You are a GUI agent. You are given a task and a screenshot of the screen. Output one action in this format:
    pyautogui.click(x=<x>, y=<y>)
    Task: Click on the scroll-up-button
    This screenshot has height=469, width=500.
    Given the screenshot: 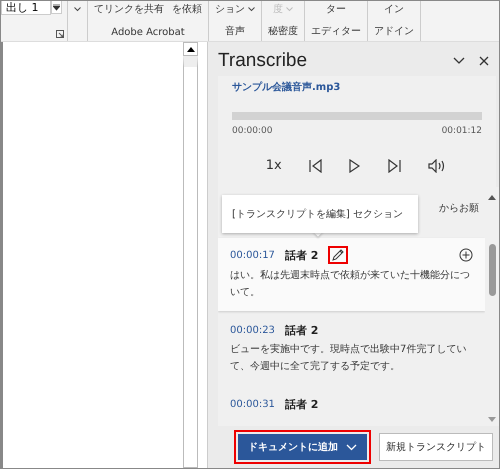 What is the action you would take?
    pyautogui.click(x=190, y=49)
    